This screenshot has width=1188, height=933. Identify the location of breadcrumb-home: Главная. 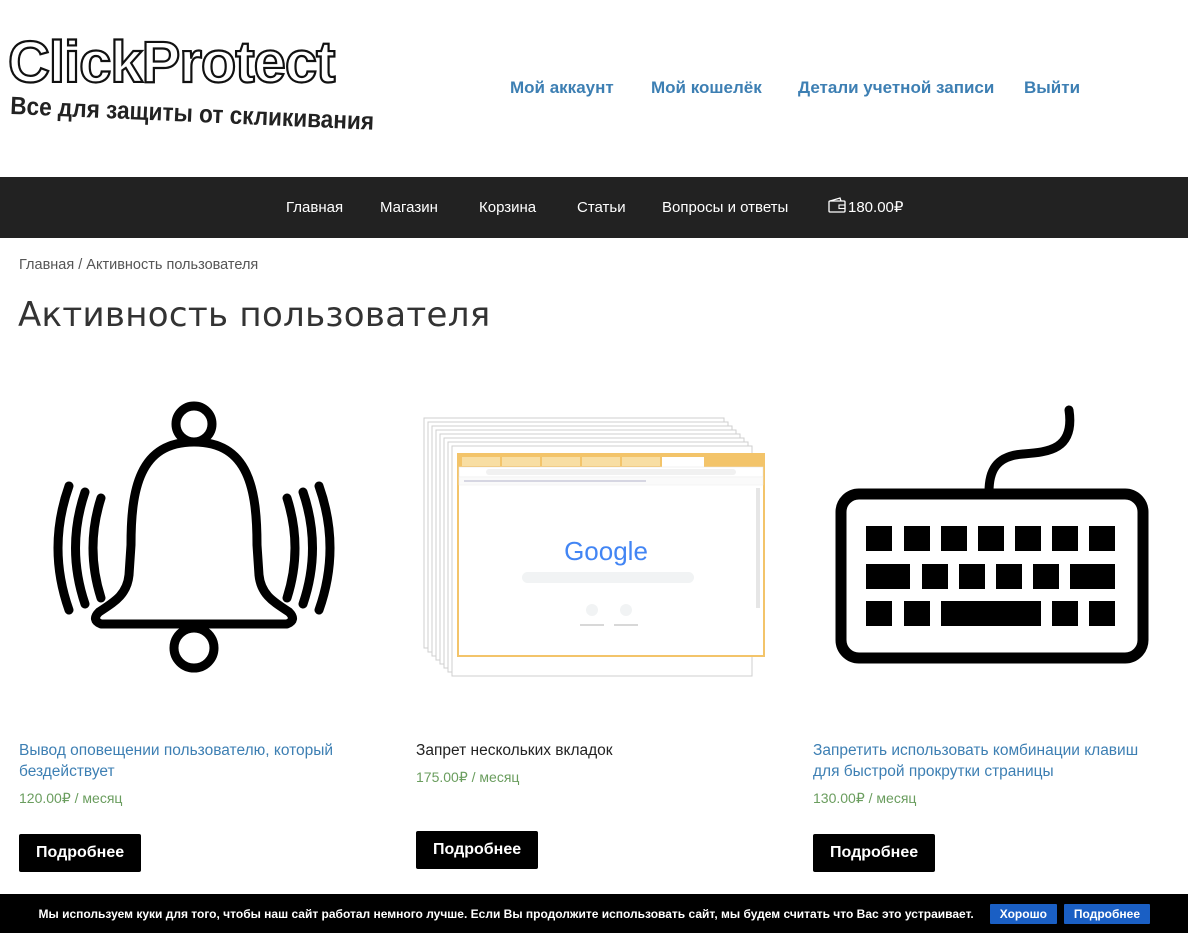
(46, 265).